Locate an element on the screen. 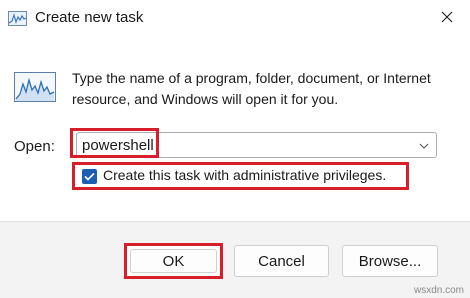  dropdown-button is located at coordinates (424, 145).